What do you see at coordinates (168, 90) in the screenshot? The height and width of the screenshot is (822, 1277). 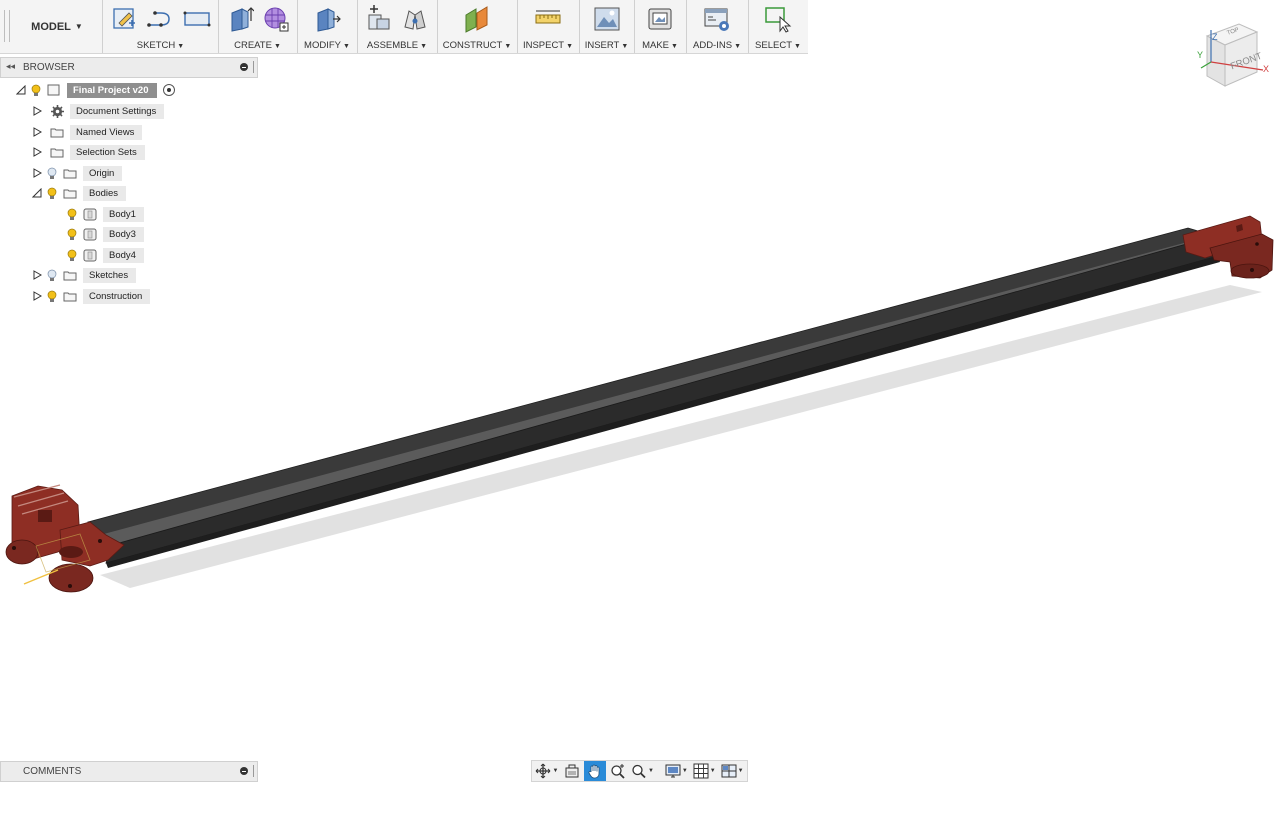 I see `activate-component-radio` at bounding box center [168, 90].